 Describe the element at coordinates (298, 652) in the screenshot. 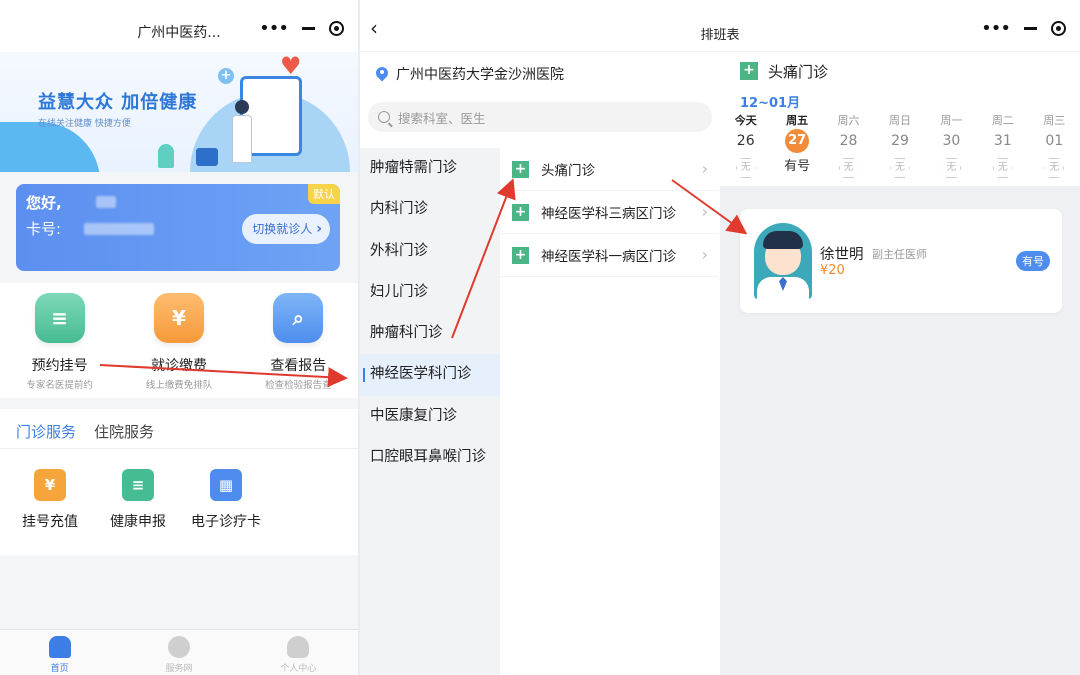

I see `tab-profile: 个人中心` at that location.